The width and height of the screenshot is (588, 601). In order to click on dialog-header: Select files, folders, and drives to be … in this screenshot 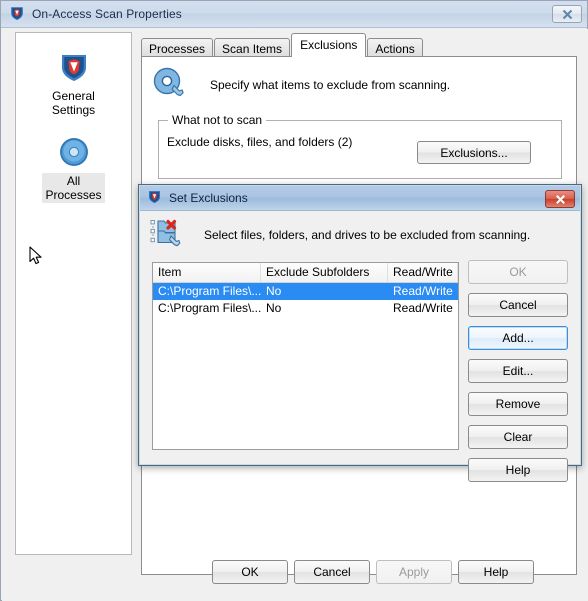, I will do `click(340, 235)`.